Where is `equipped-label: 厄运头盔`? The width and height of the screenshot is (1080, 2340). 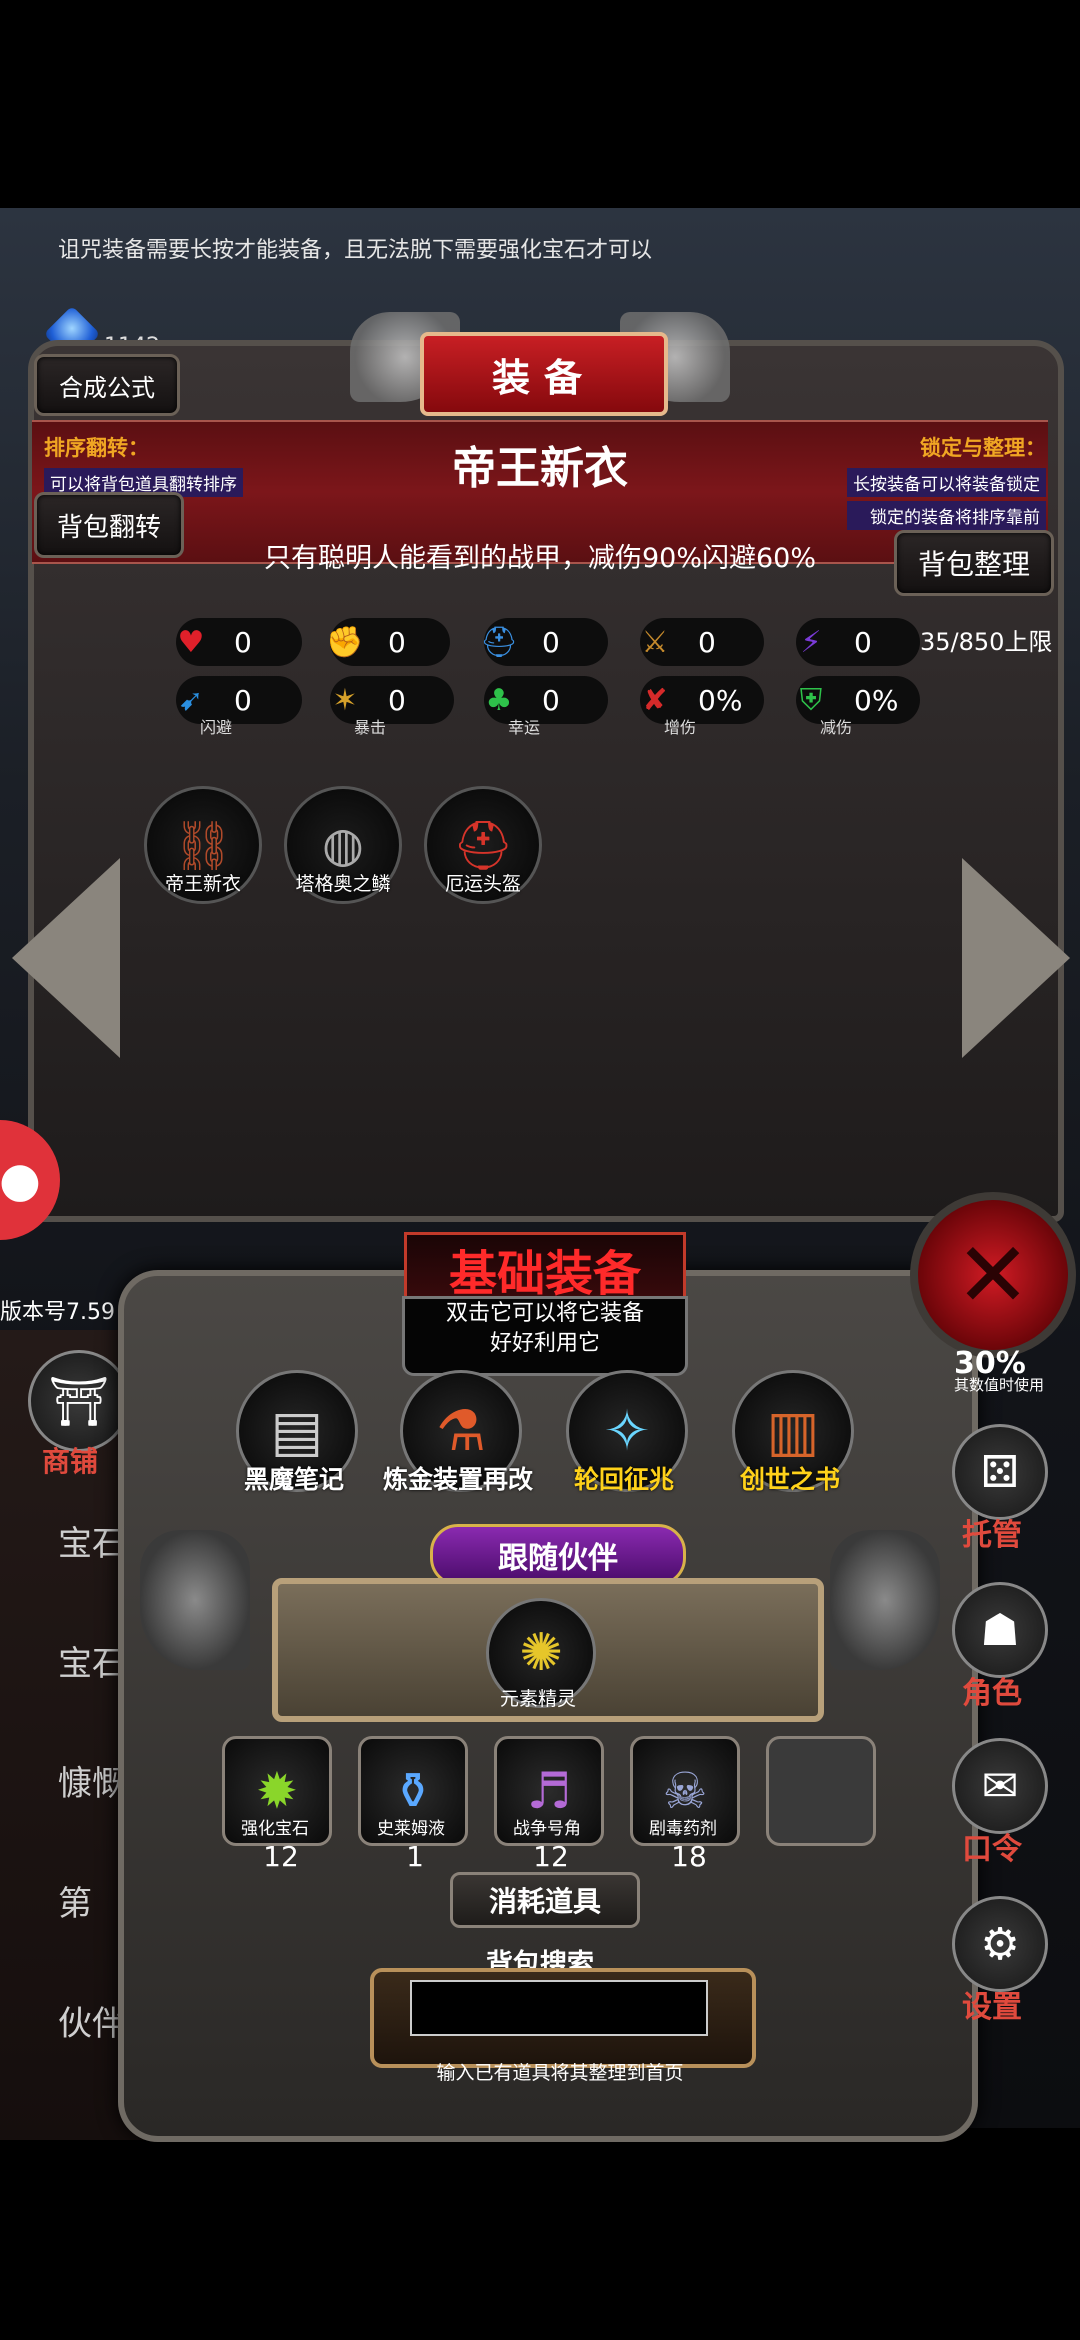
equipped-label: 厄运头盔 is located at coordinates (482, 884).